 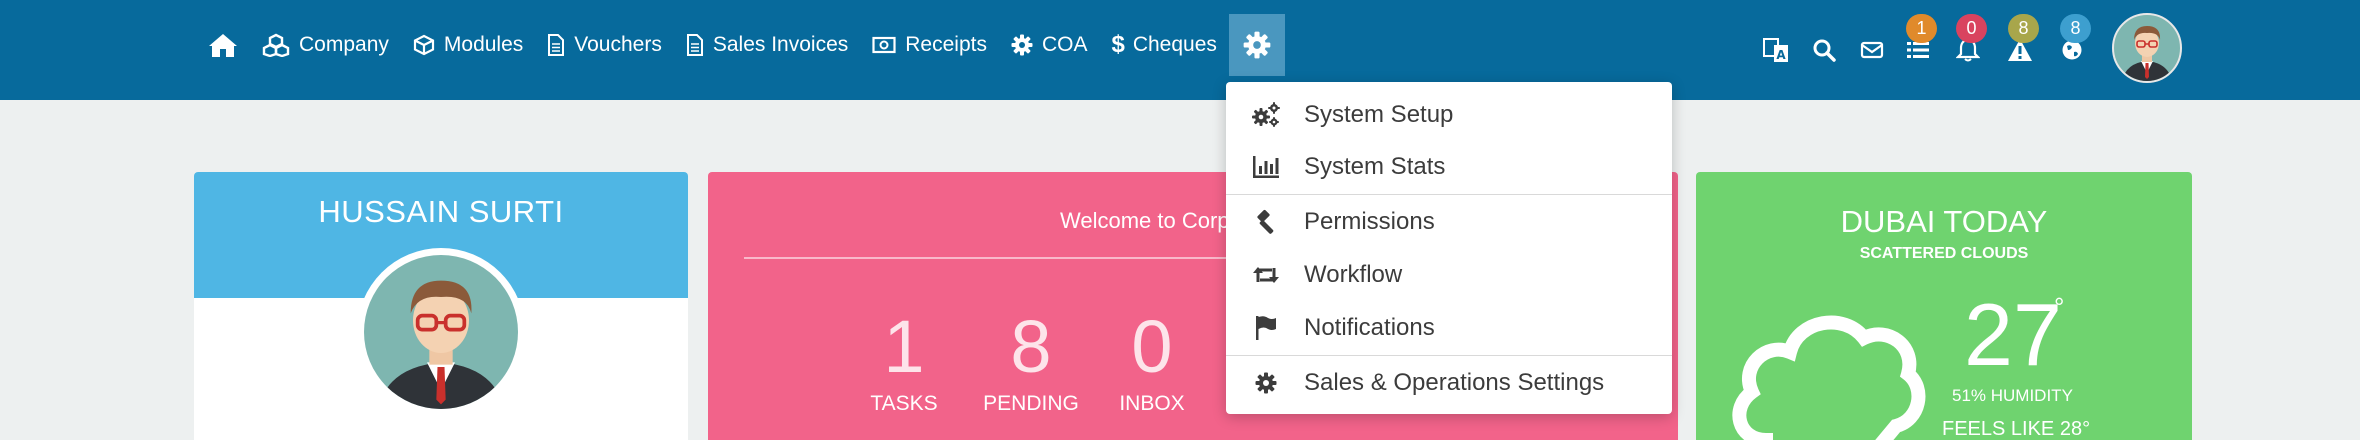 I want to click on tasks-badge: 1, so click(x=1921, y=28).